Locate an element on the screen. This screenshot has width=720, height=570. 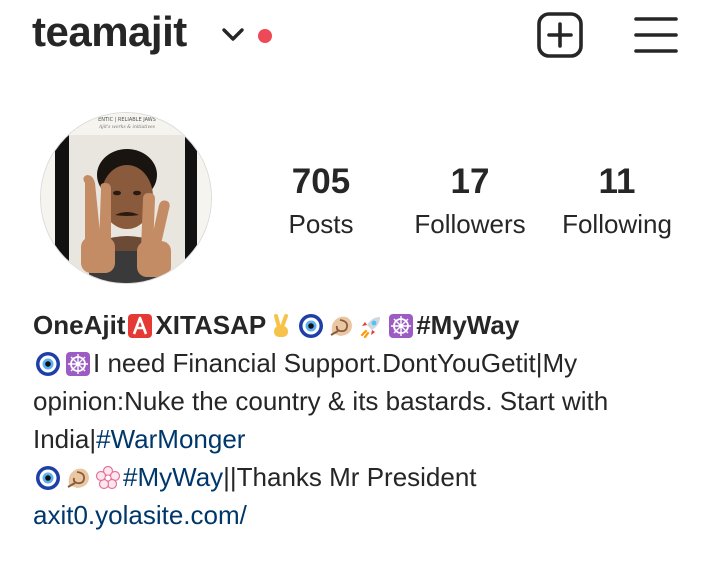
followers-count: 17 is located at coordinates (470, 181).